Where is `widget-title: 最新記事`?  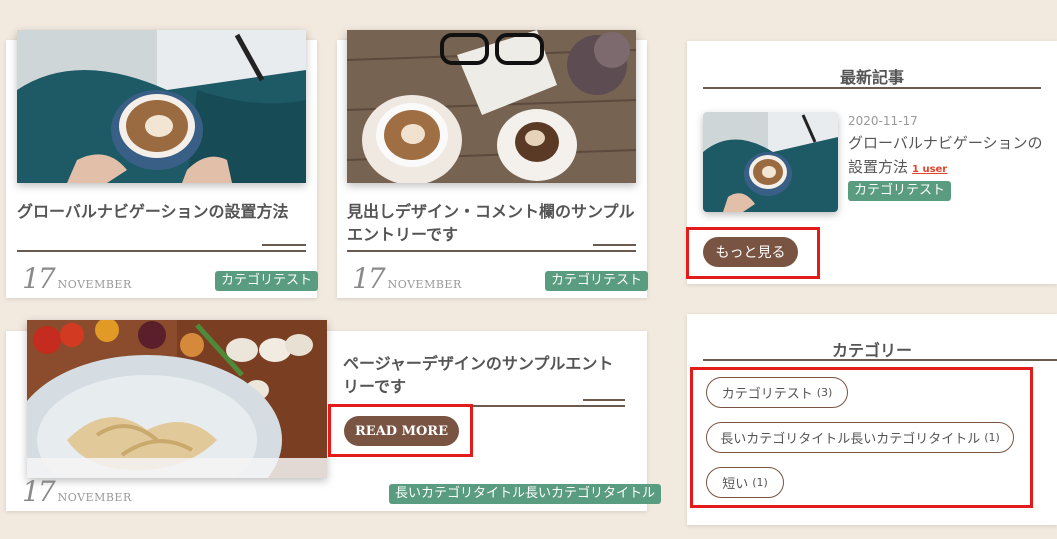 widget-title: 最新記事 is located at coordinates (871, 77).